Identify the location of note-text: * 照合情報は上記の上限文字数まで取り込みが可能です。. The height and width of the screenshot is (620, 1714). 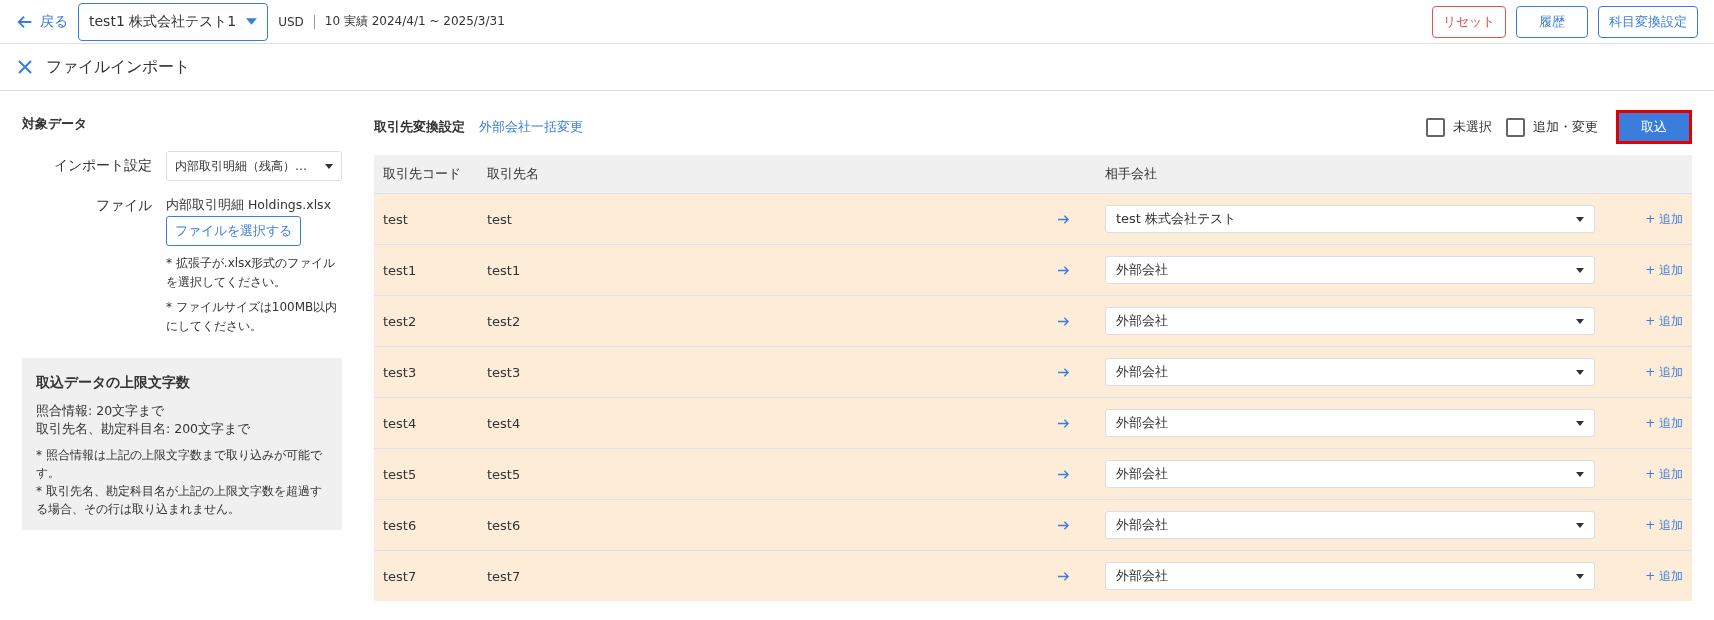
(179, 464).